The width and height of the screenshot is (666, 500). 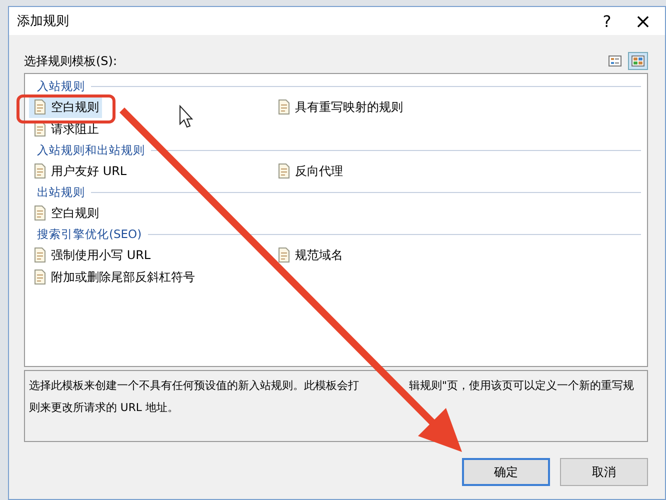 I want to click on template-item: 用户友好 URL, so click(x=79, y=171).